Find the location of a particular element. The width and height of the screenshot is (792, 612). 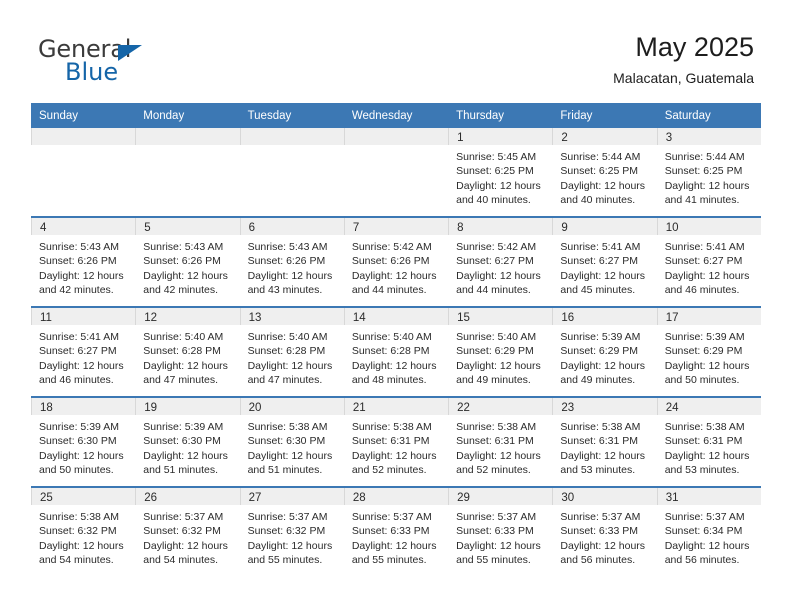

brand-logo: General Blue is located at coordinates (148, 62).